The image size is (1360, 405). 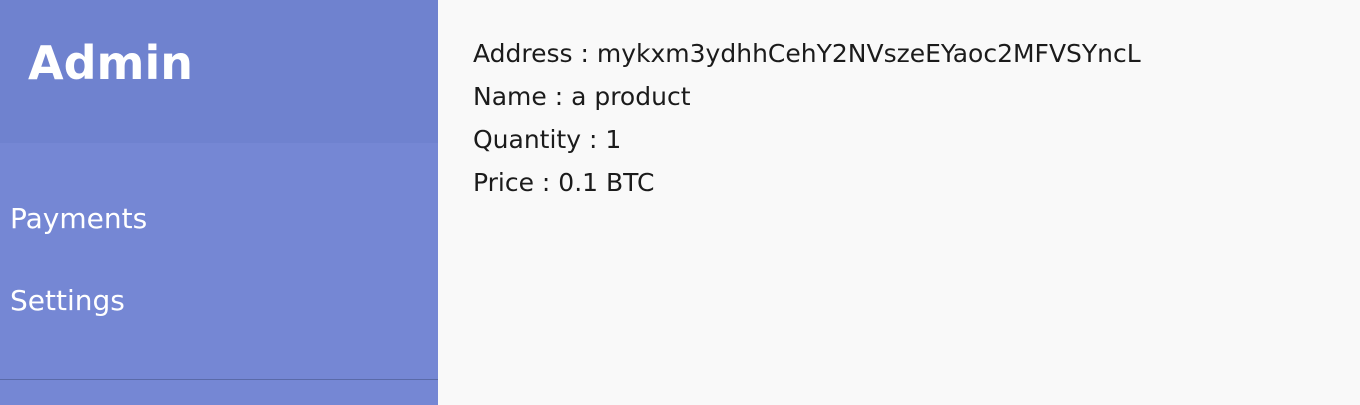 What do you see at coordinates (219, 71) in the screenshot?
I see `sidebar-header: Admin` at bounding box center [219, 71].